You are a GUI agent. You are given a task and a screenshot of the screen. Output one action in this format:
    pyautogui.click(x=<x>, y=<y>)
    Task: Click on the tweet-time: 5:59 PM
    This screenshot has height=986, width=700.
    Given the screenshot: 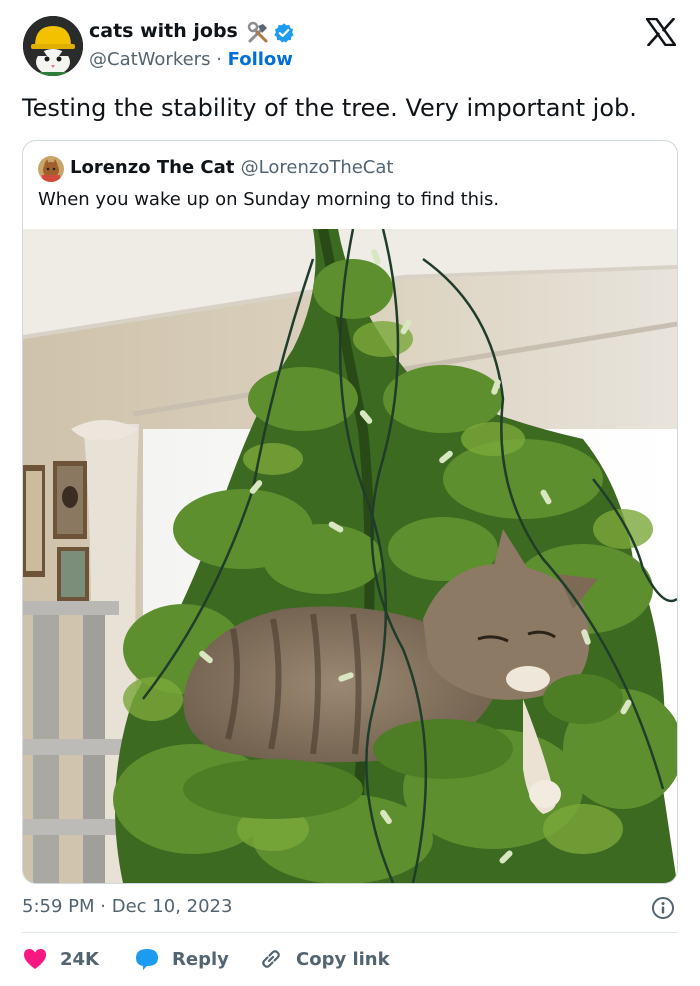 What is the action you would take?
    pyautogui.click(x=58, y=906)
    